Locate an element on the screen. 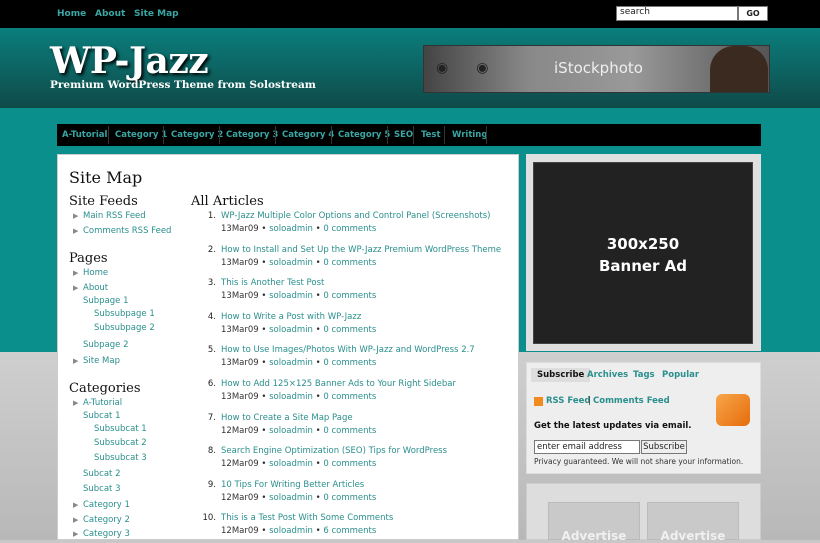 The width and height of the screenshot is (820, 543). rss-icon is located at coordinates (538, 401).